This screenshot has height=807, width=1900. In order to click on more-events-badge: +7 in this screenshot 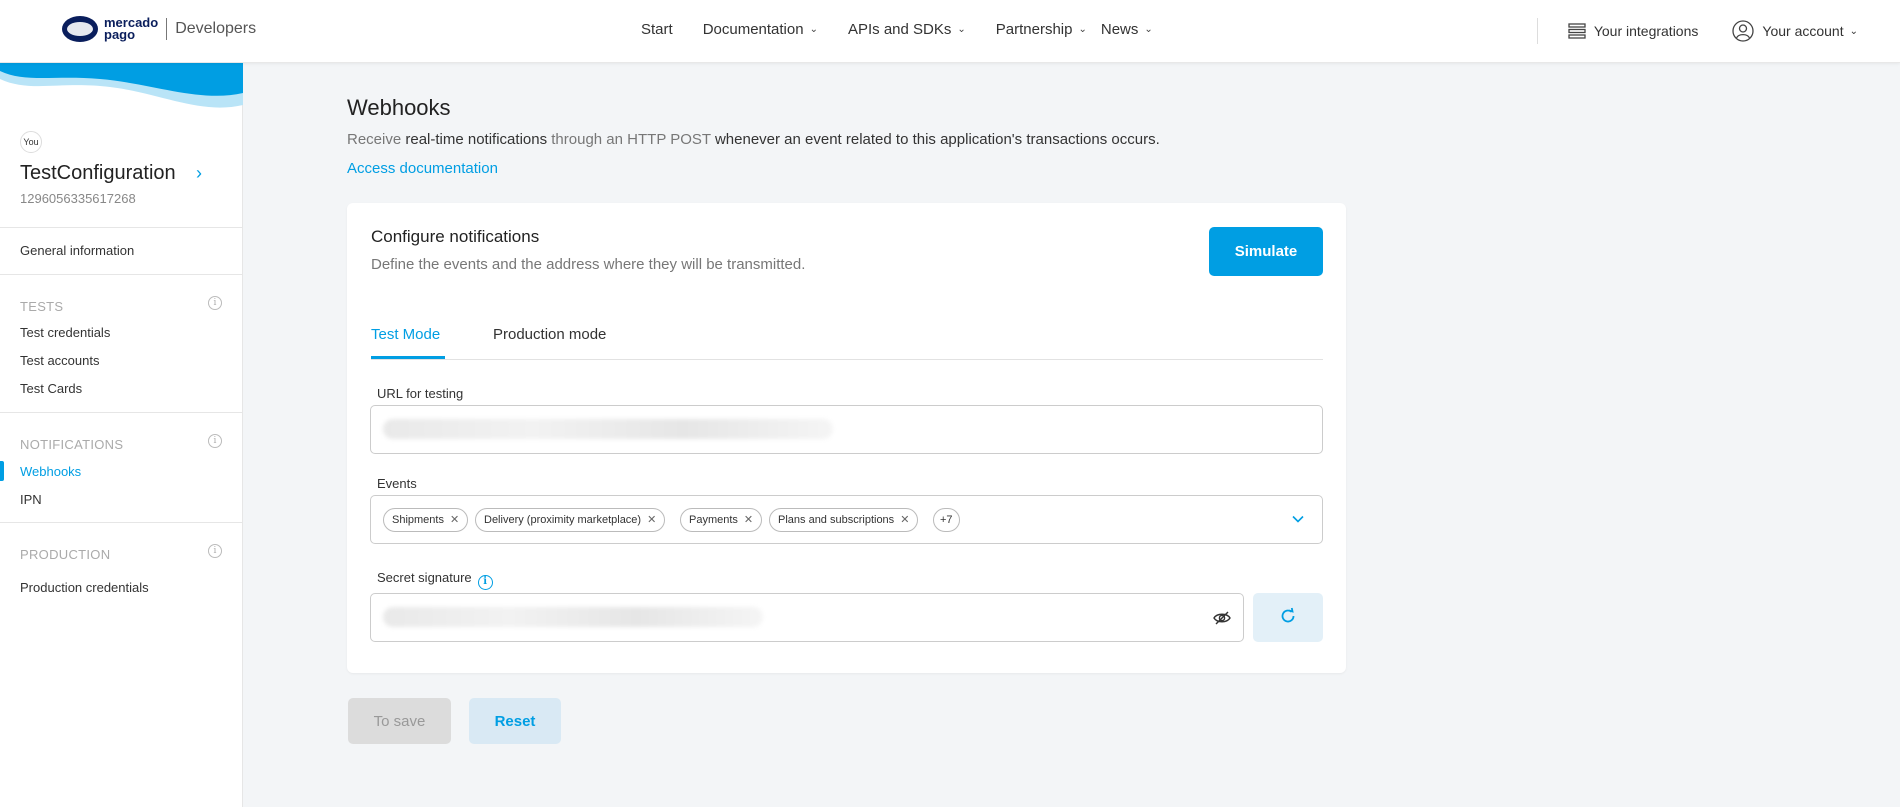, I will do `click(946, 520)`.